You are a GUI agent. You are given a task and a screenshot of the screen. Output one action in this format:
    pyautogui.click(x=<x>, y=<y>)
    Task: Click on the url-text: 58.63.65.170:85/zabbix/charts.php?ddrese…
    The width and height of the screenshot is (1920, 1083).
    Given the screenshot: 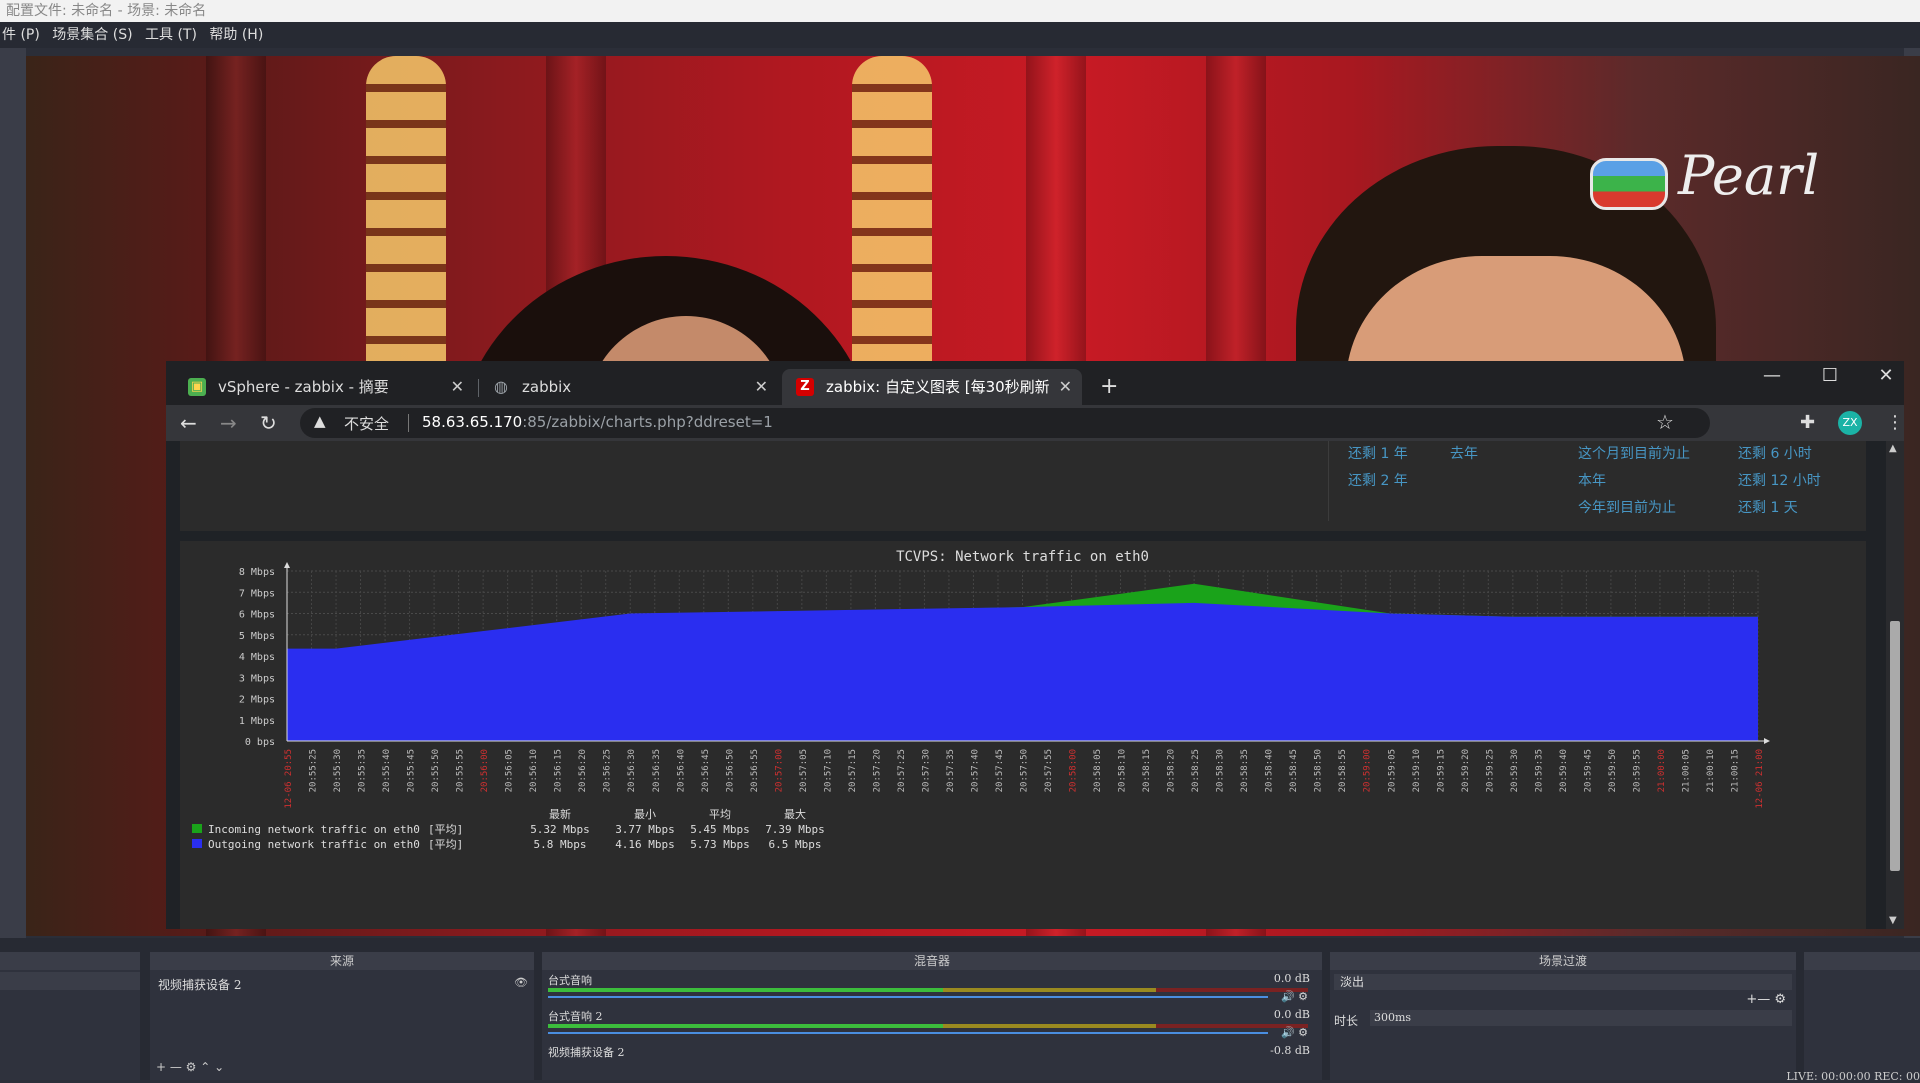 What is the action you would take?
    pyautogui.click(x=597, y=422)
    